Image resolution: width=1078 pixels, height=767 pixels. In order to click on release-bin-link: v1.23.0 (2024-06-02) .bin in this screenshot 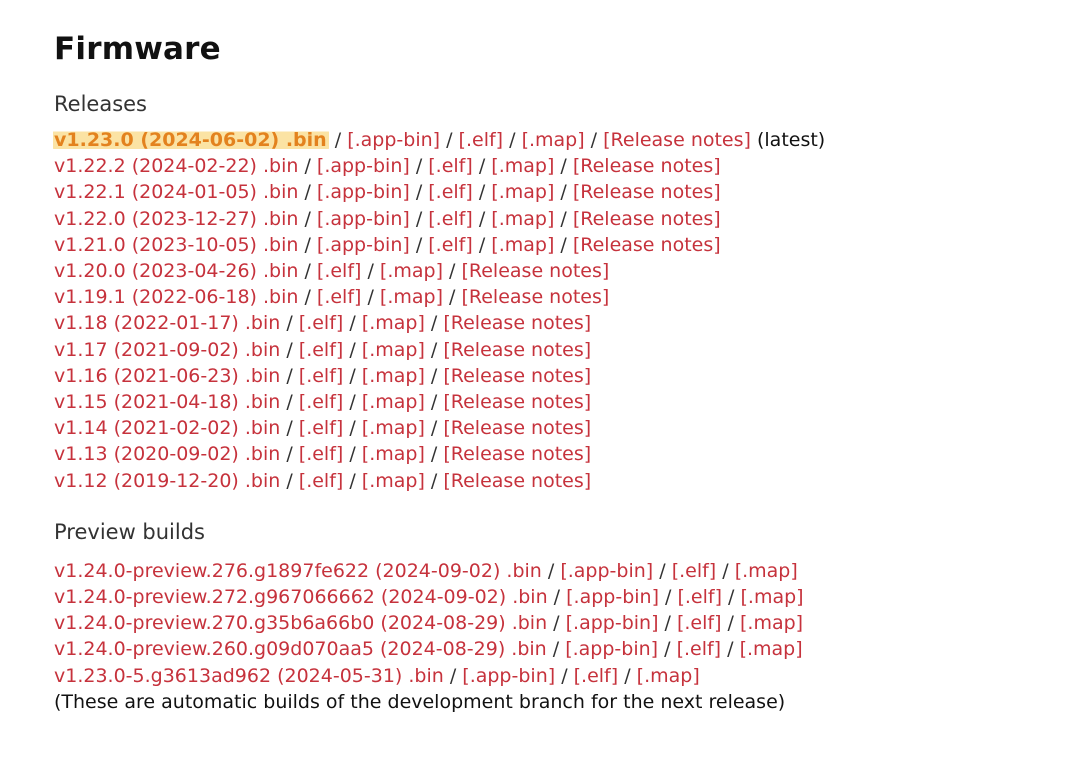, I will do `click(191, 140)`.